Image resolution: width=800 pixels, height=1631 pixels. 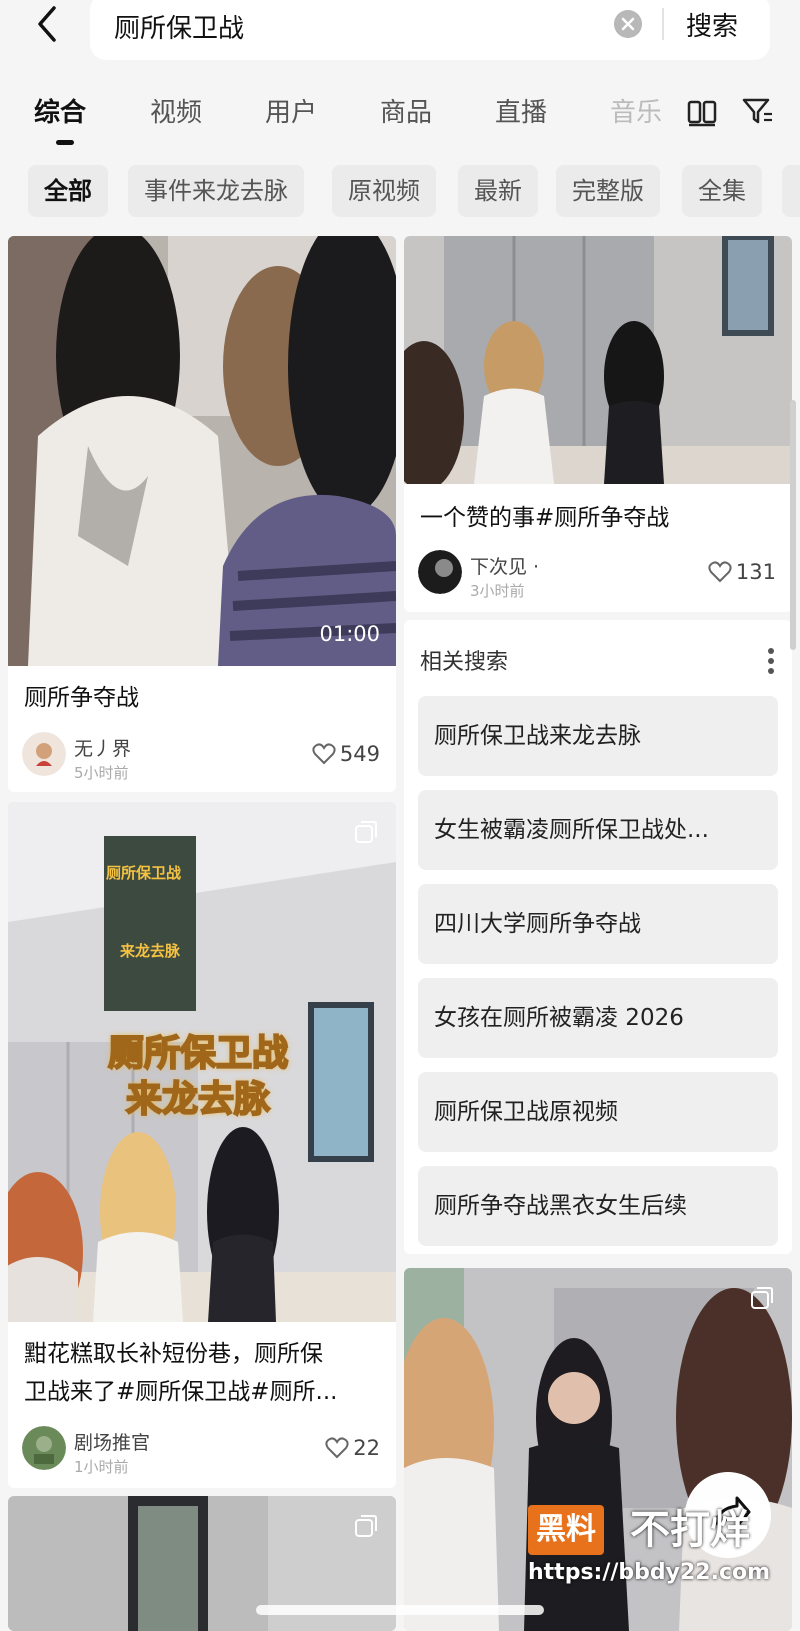 I want to click on inset-title: 厕所保卫战, so click(x=144, y=873).